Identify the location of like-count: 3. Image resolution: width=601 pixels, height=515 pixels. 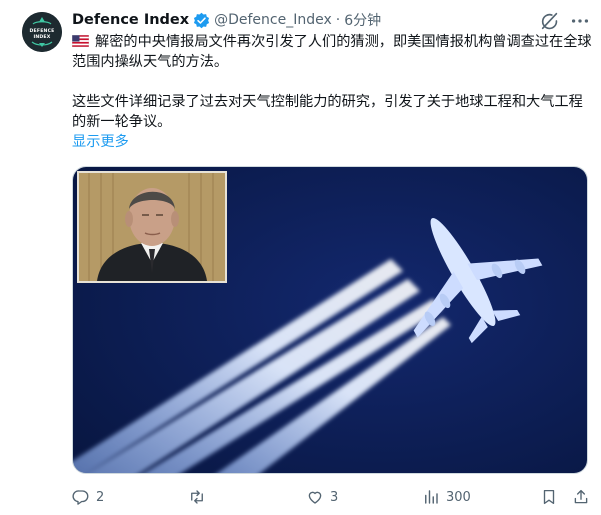
(334, 497).